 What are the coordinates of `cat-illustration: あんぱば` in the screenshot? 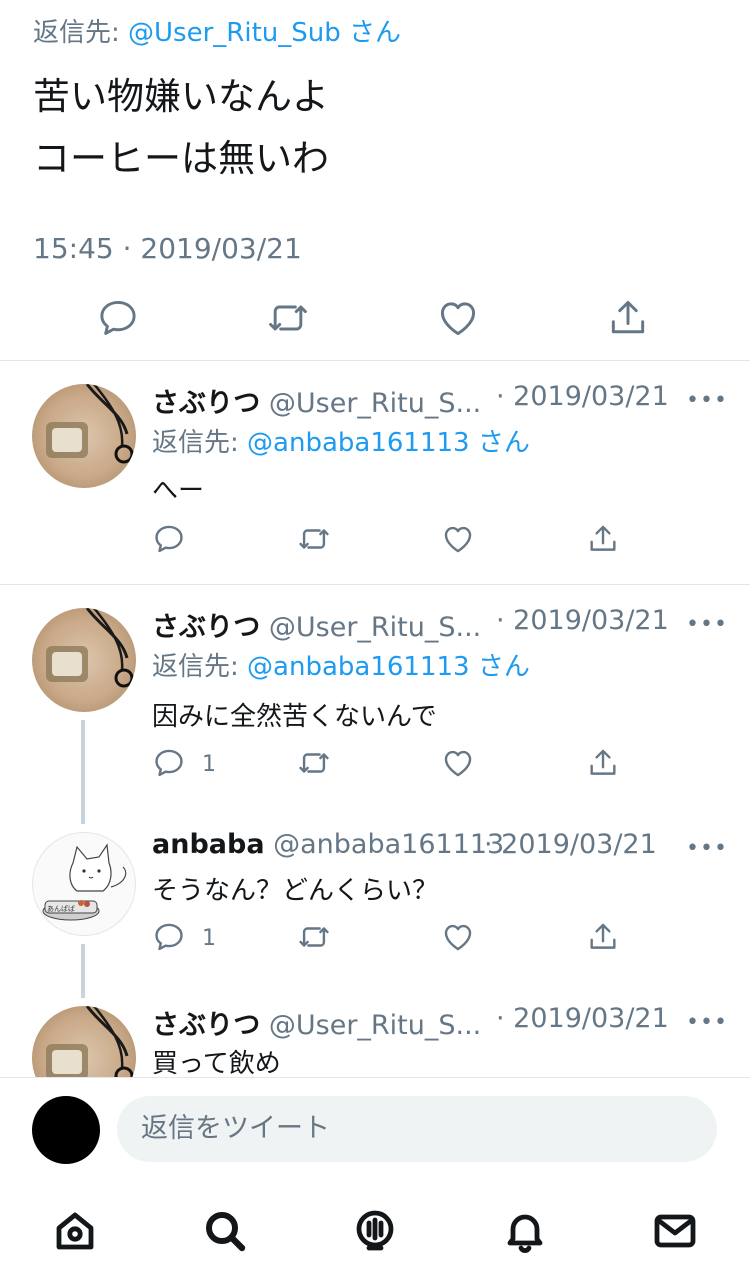 It's located at (84, 882).